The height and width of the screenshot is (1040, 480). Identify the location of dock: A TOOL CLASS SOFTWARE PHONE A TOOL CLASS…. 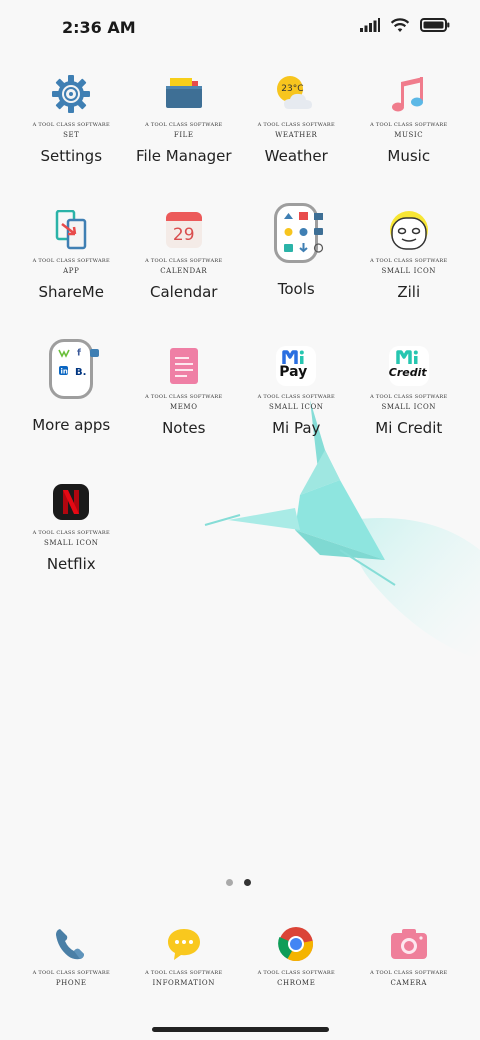
(240, 962).